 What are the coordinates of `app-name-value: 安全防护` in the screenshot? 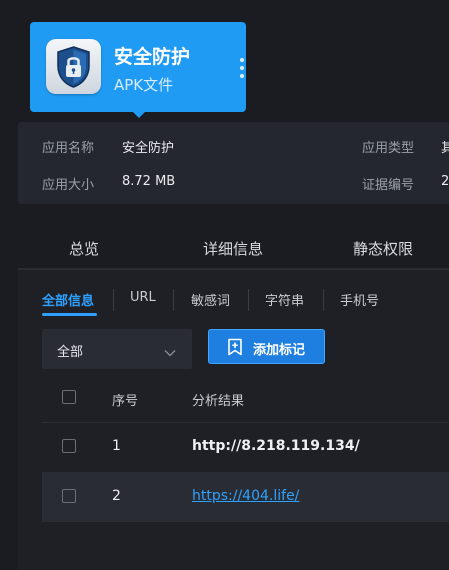 It's located at (148, 148).